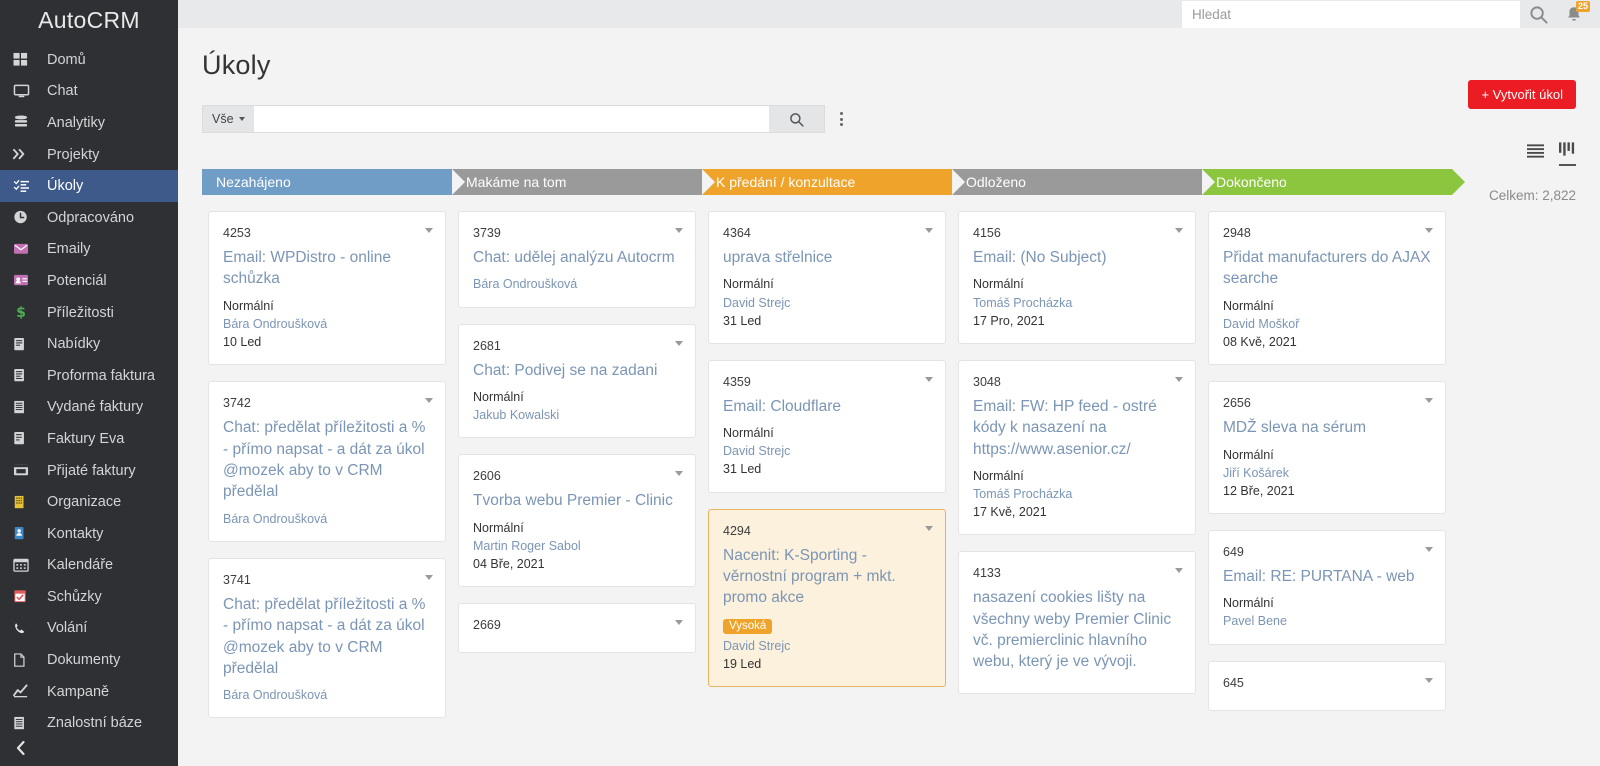  Describe the element at coordinates (89, 660) in the screenshot. I see `sidebar-item-19: Dokumenty` at that location.